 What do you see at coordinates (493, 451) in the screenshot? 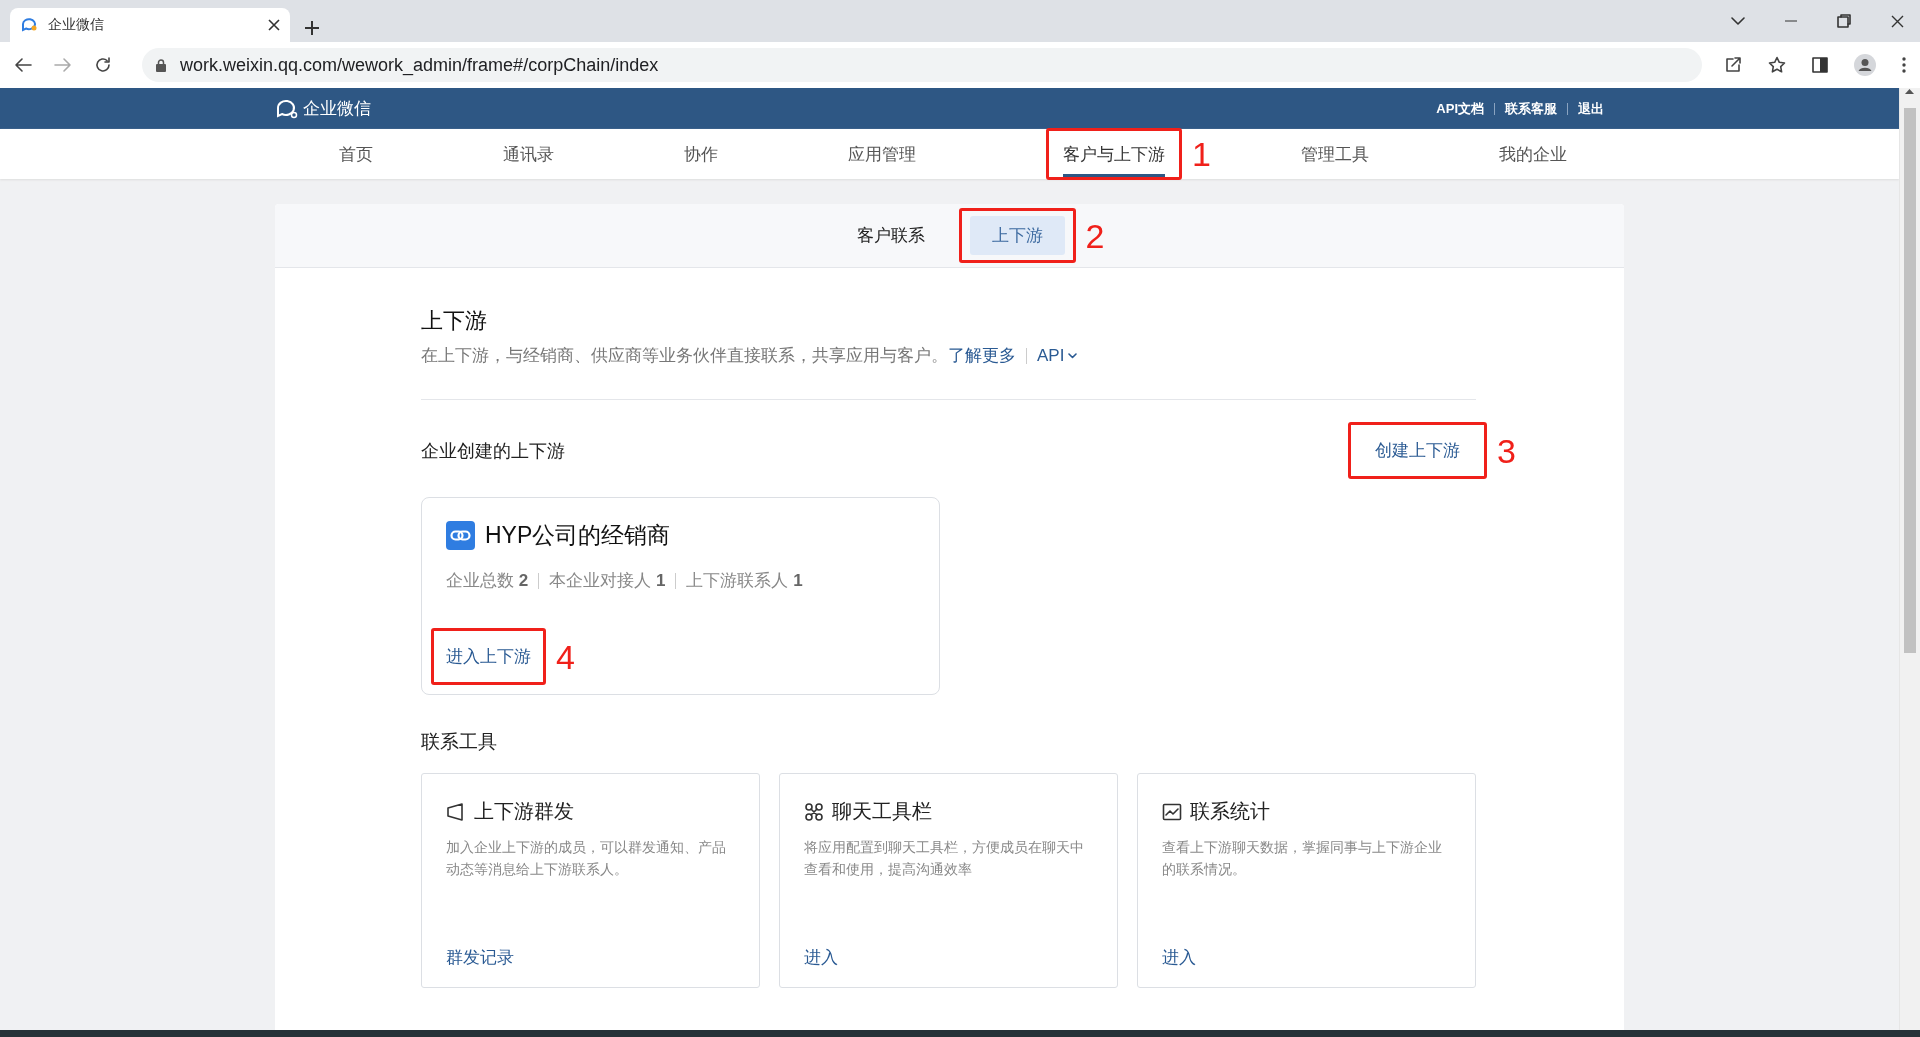
I see `section-title: 企业创建的上下游` at bounding box center [493, 451].